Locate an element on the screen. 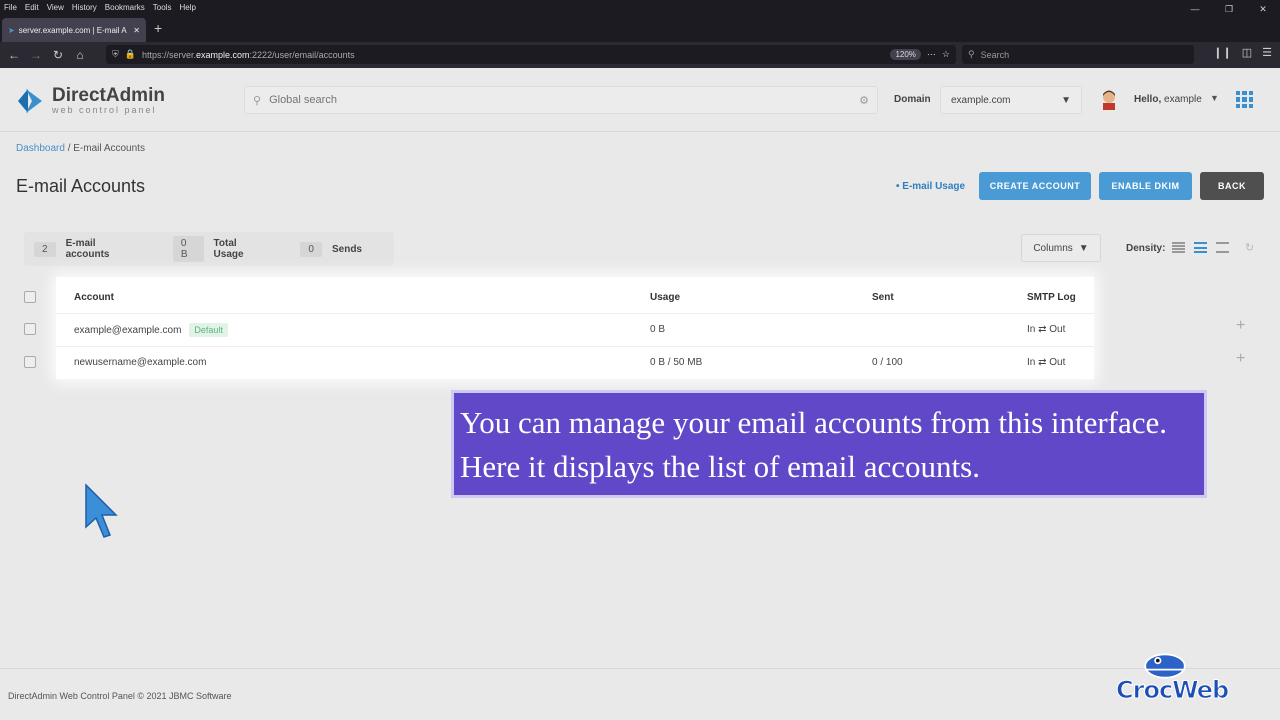  menu-help: Help is located at coordinates (187, 7).